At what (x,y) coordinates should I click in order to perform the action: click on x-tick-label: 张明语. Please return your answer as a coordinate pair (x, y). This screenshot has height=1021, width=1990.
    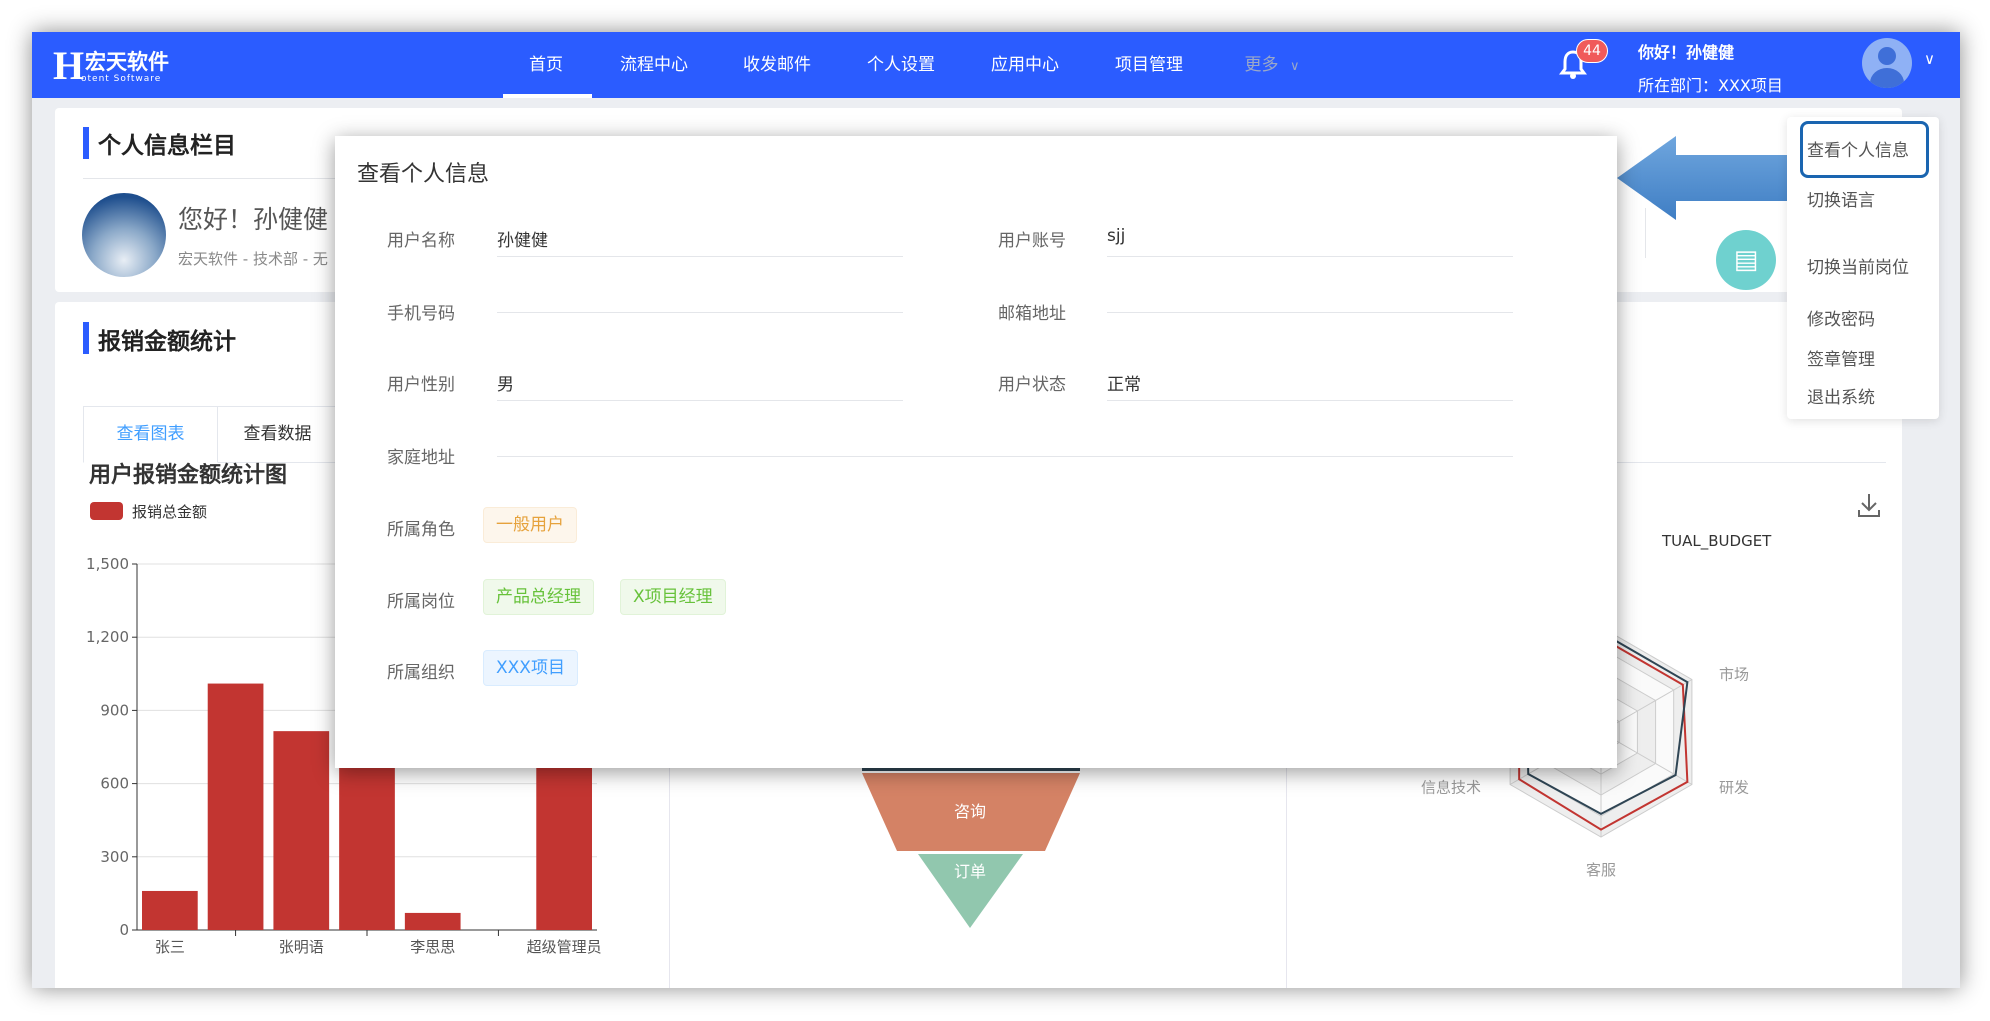
    Looking at the image, I should click on (301, 947).